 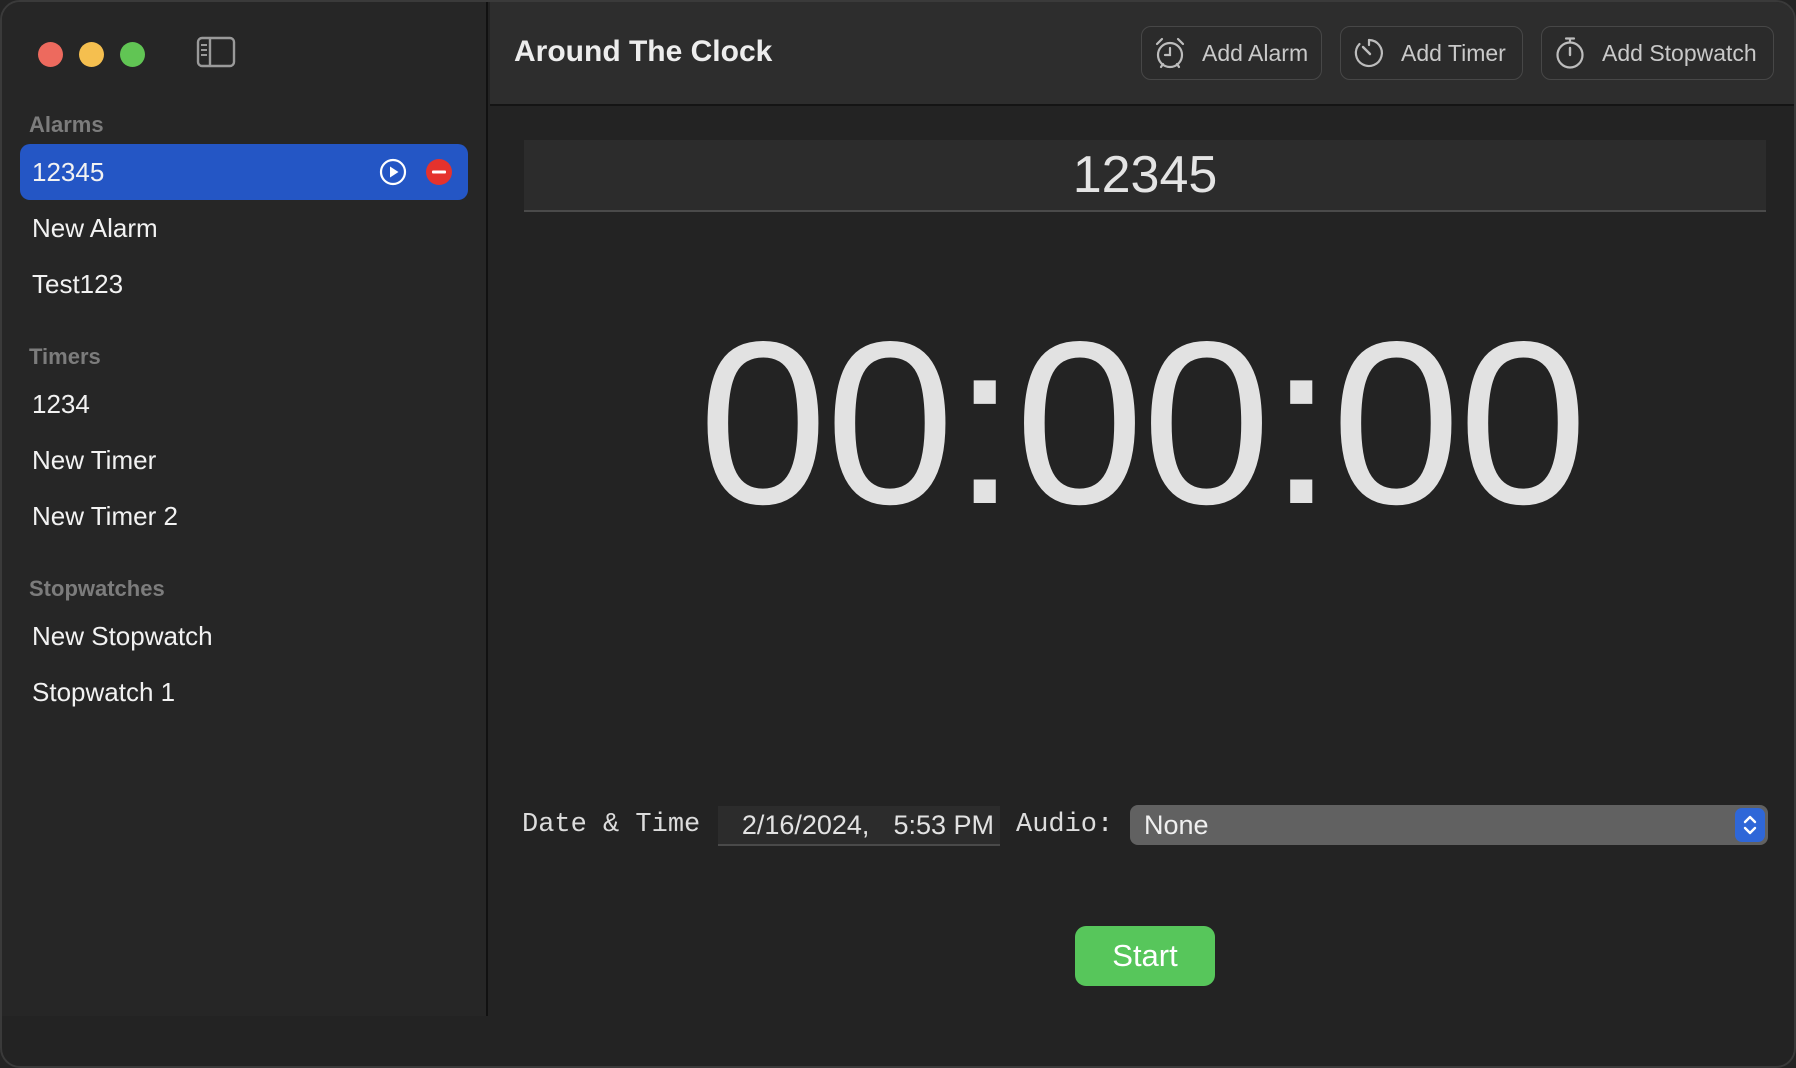 What do you see at coordinates (50, 54) in the screenshot?
I see `close-window-button` at bounding box center [50, 54].